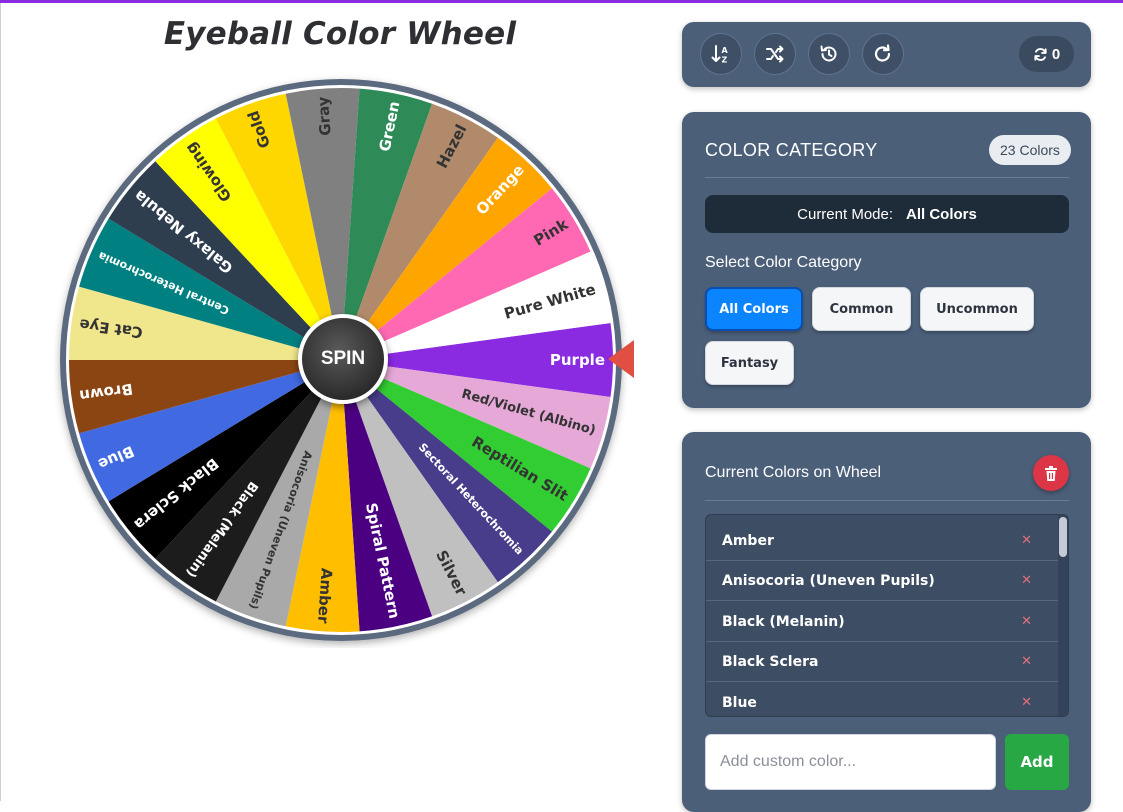 The image size is (1123, 812). Describe the element at coordinates (561, 1) in the screenshot. I see `top-accent-bar` at that location.